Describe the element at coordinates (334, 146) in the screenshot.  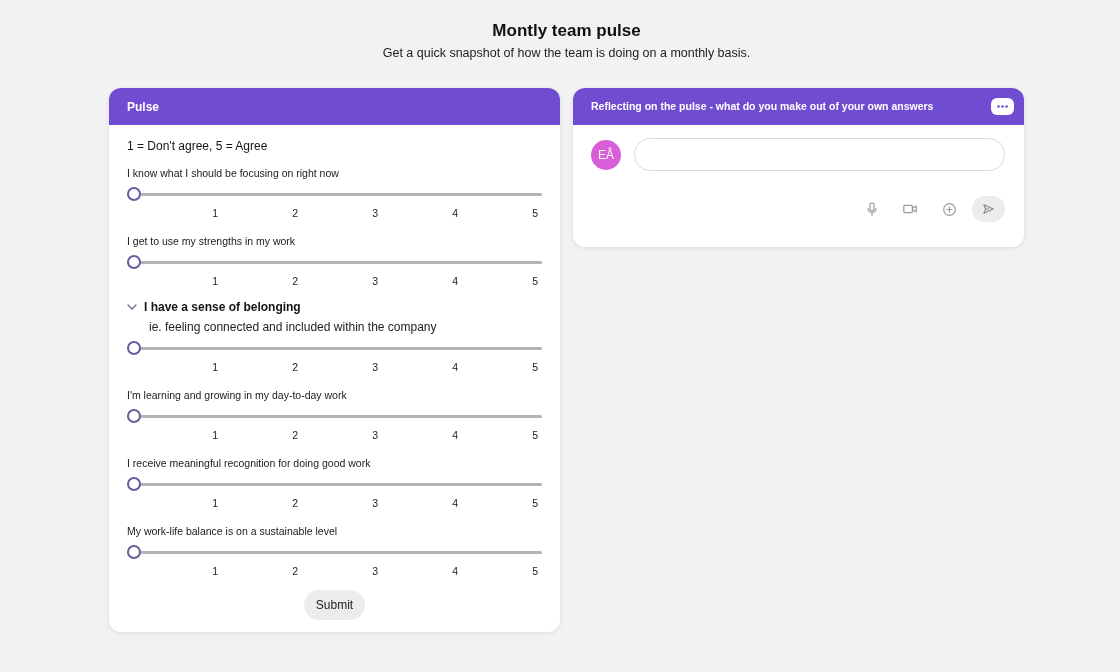
I see `scale-legend: 1 = Don't agree, 5 = Agree` at that location.